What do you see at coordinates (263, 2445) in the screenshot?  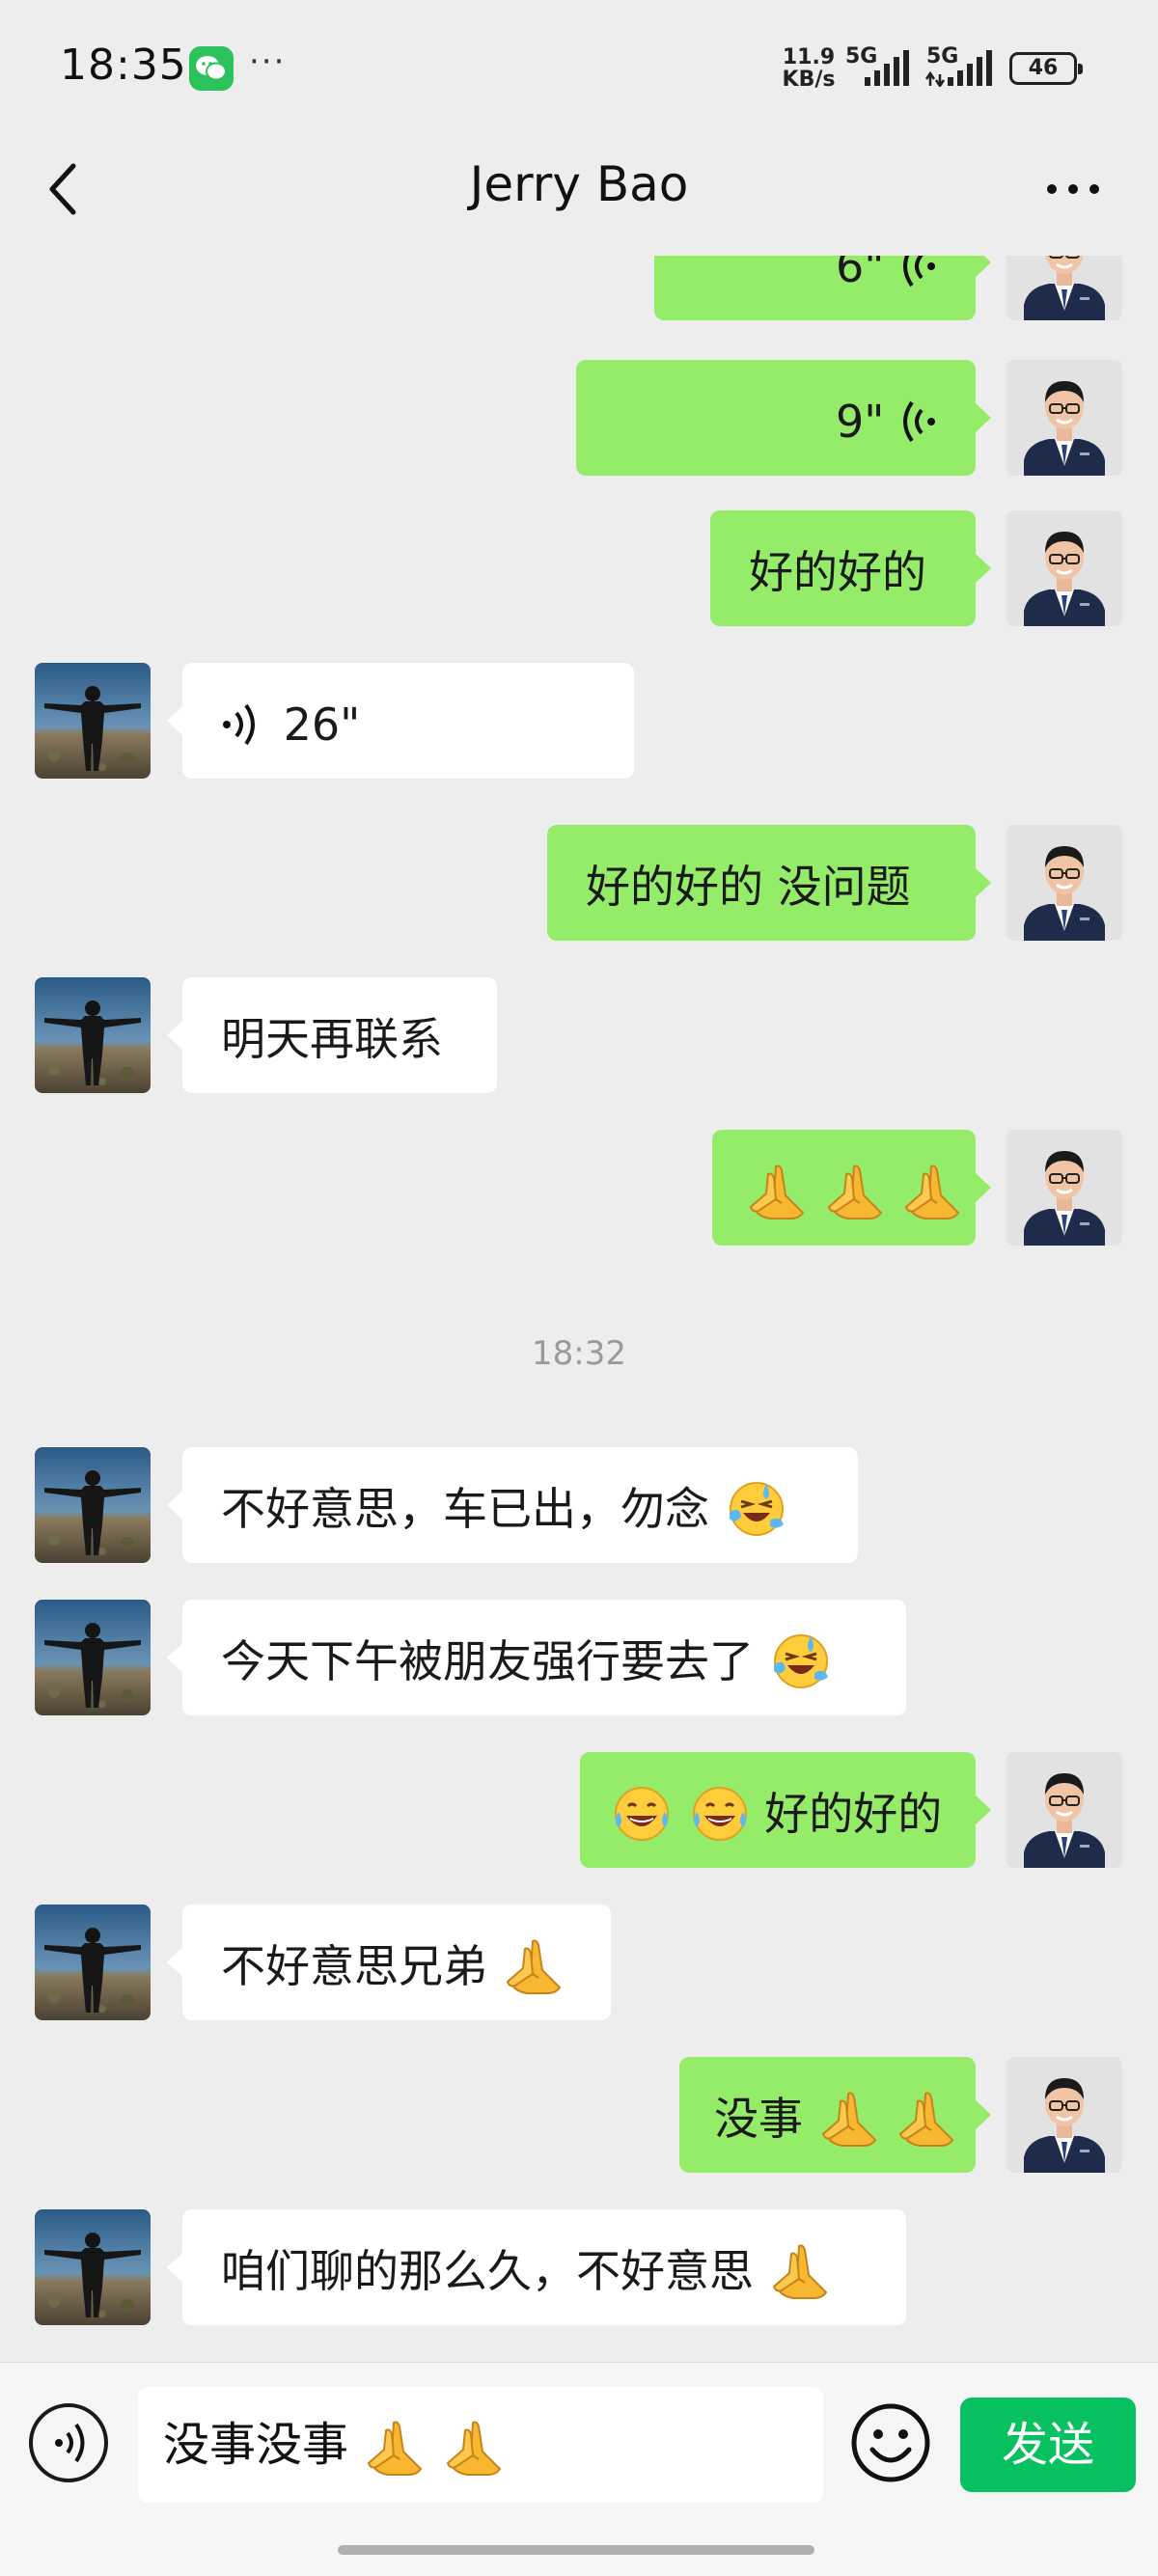 I see `draft-text: 没事没事` at bounding box center [263, 2445].